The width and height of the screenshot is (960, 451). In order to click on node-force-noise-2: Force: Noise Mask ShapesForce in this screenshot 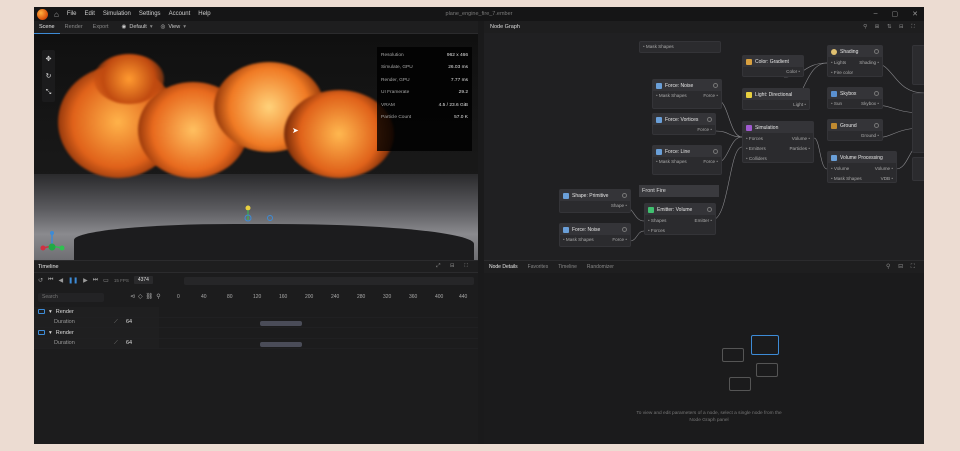, I will do `click(595, 235)`.